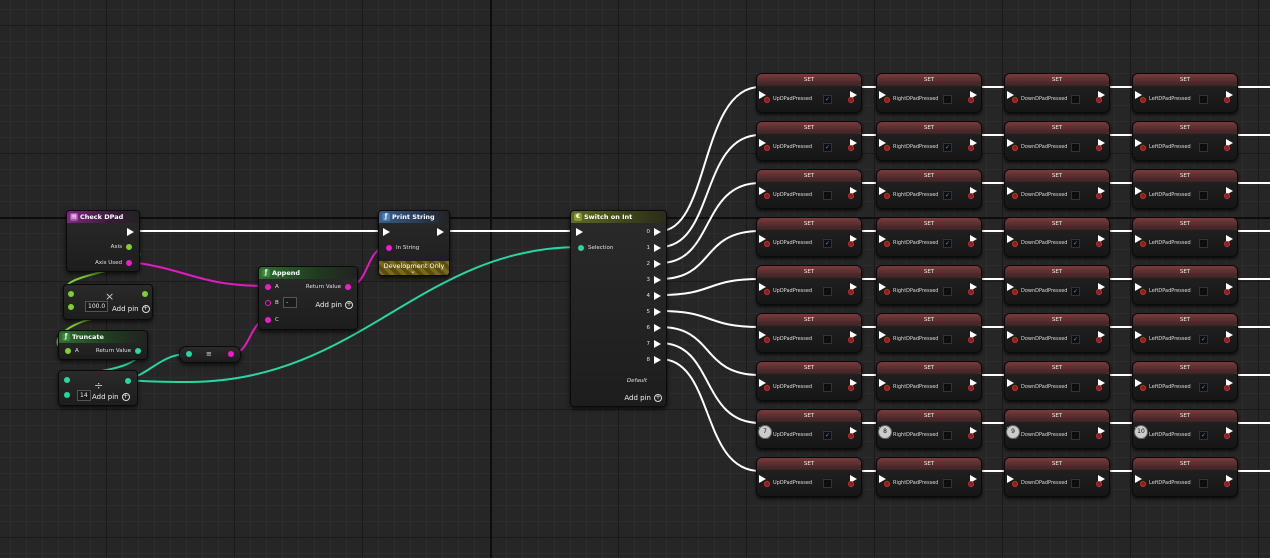 Image resolution: width=1270 pixels, height=558 pixels. What do you see at coordinates (268, 320) in the screenshot?
I see `append-c-pin` at bounding box center [268, 320].